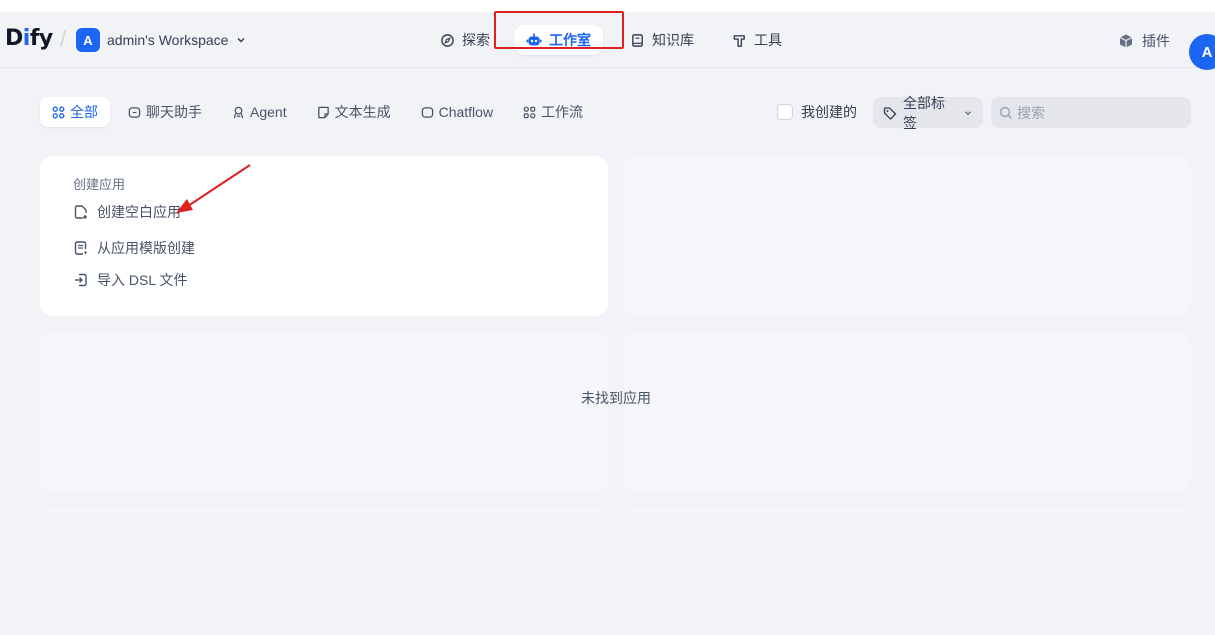  I want to click on book-icon, so click(637, 40).